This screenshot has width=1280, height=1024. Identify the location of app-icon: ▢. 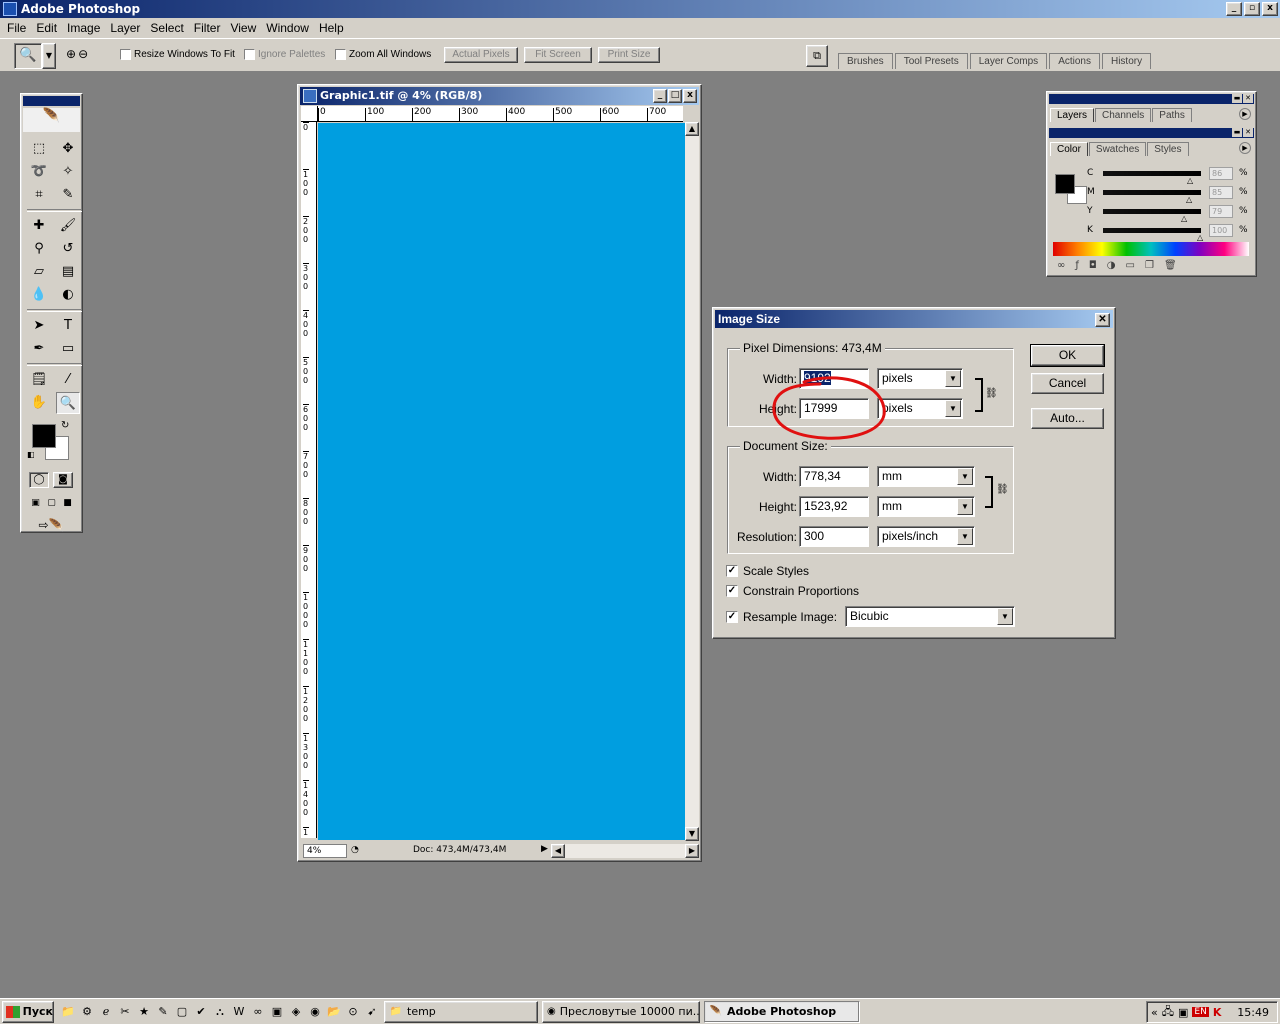
(182, 1012).